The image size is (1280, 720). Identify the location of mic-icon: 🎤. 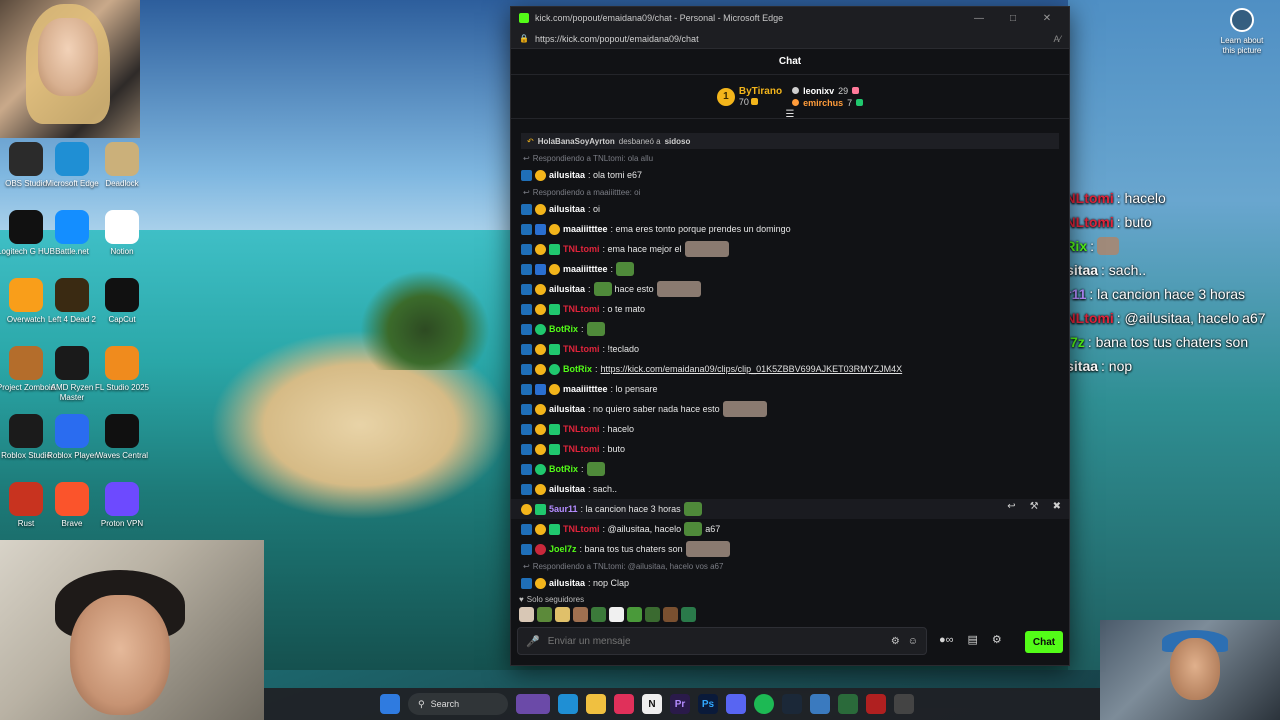
(533, 641).